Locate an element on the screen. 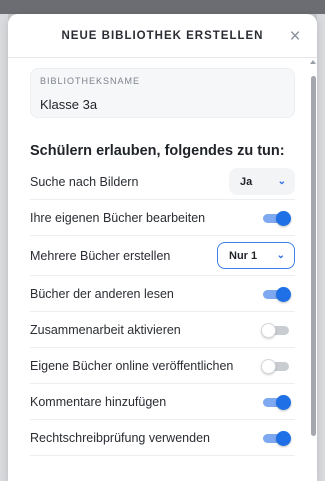 This screenshot has width=325, height=481. select-value: Nur 1 is located at coordinates (243, 255).